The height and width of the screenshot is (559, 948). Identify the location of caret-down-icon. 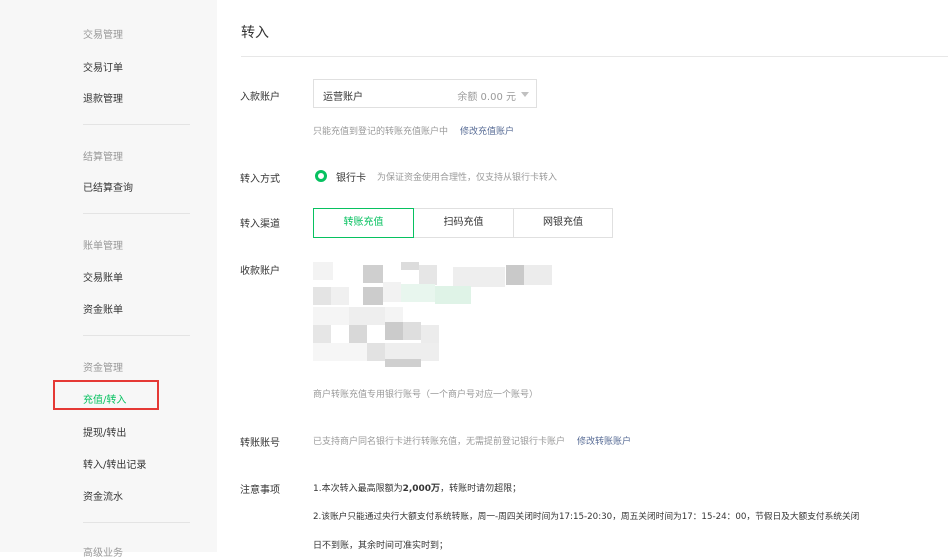
(525, 94).